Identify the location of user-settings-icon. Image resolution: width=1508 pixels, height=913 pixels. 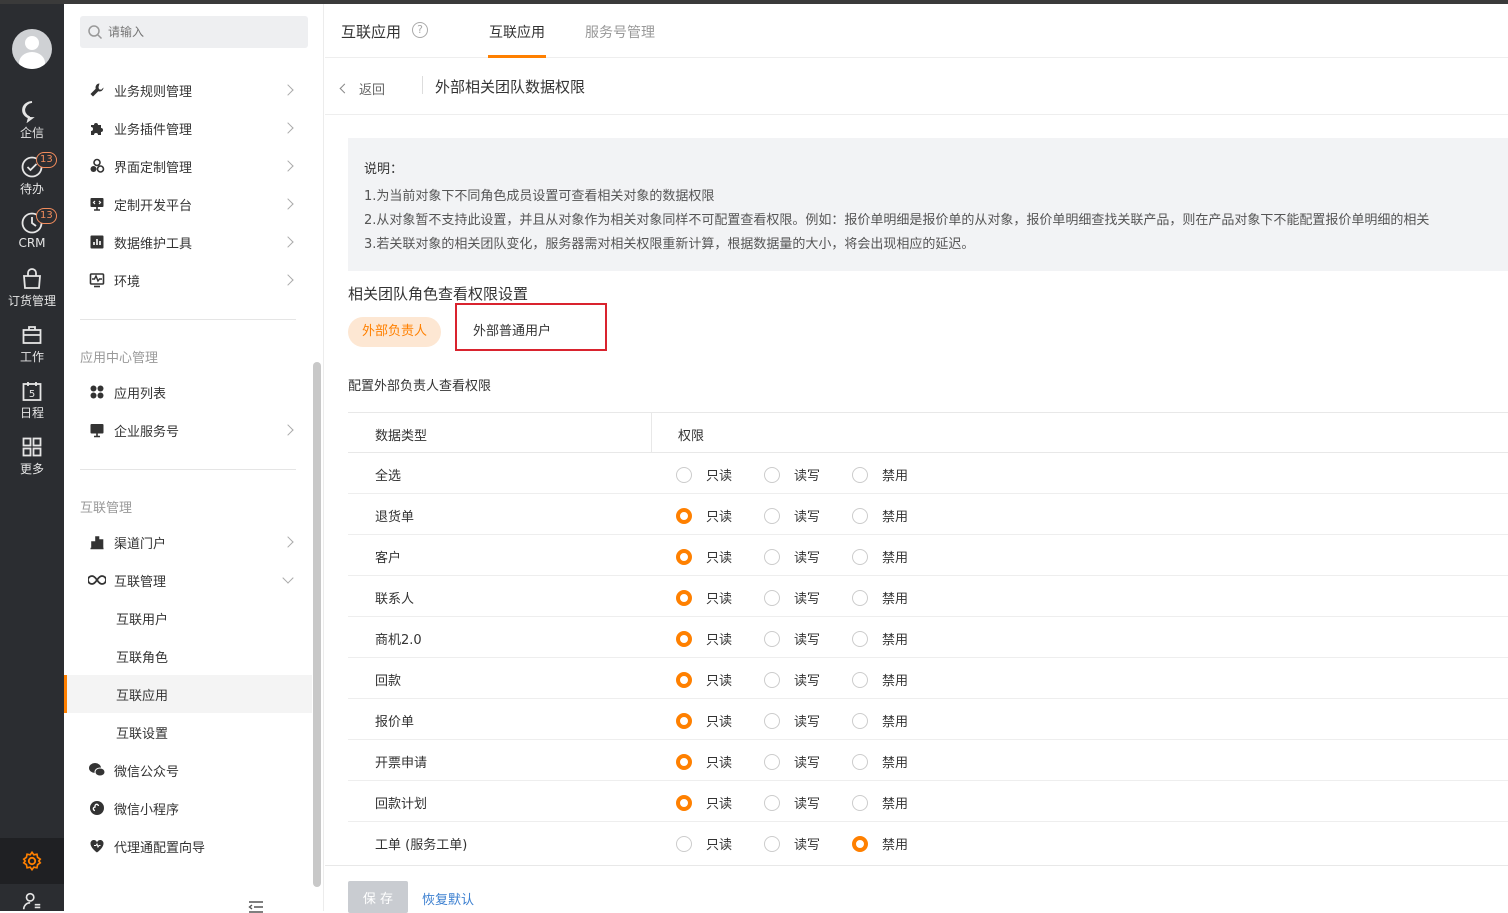
(32, 901).